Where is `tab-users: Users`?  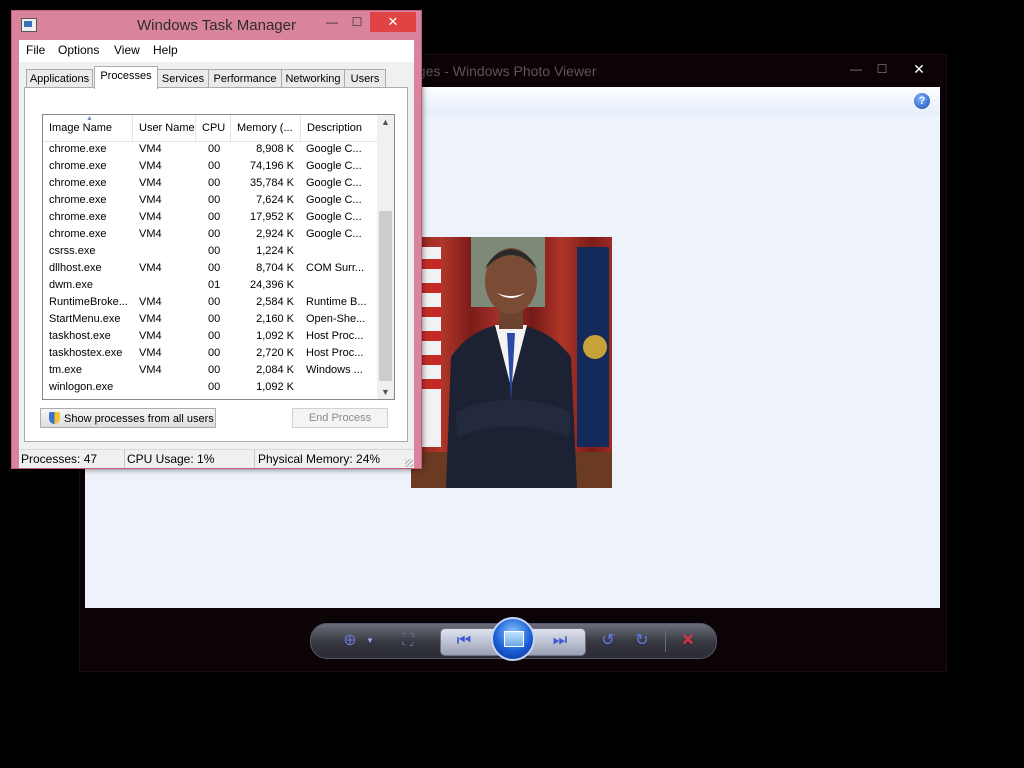
tab-users: Users is located at coordinates (365, 78).